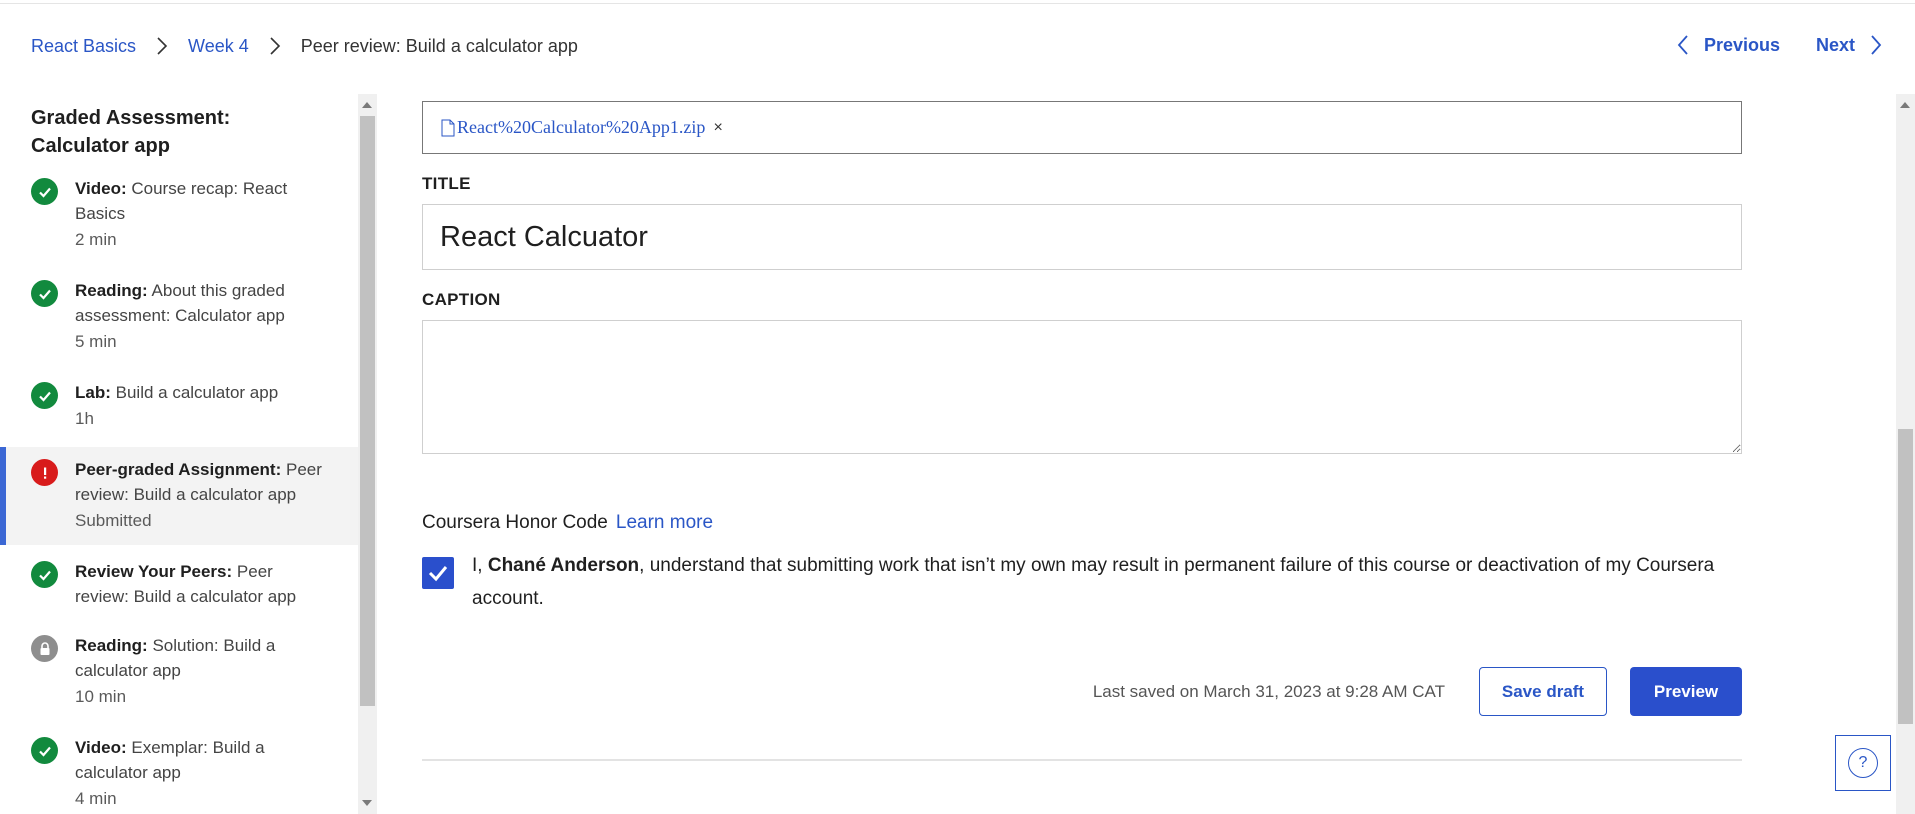 Image resolution: width=1915 pixels, height=814 pixels. Describe the element at coordinates (202, 201) in the screenshot. I see `sidebar-item-title: Video: Course recap: React Basics` at that location.